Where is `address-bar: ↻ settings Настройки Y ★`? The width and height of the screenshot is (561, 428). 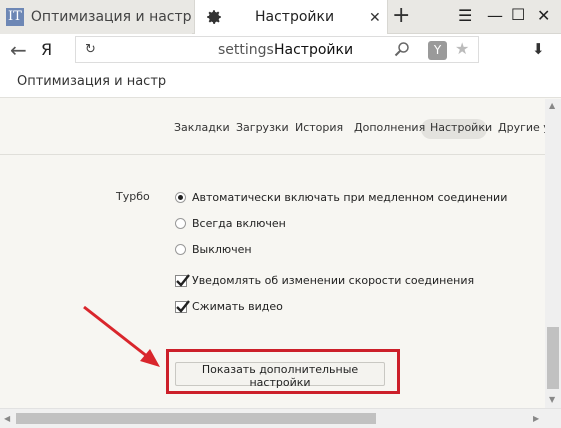 address-bar: ↻ settings Настройки Y ★ is located at coordinates (277, 49).